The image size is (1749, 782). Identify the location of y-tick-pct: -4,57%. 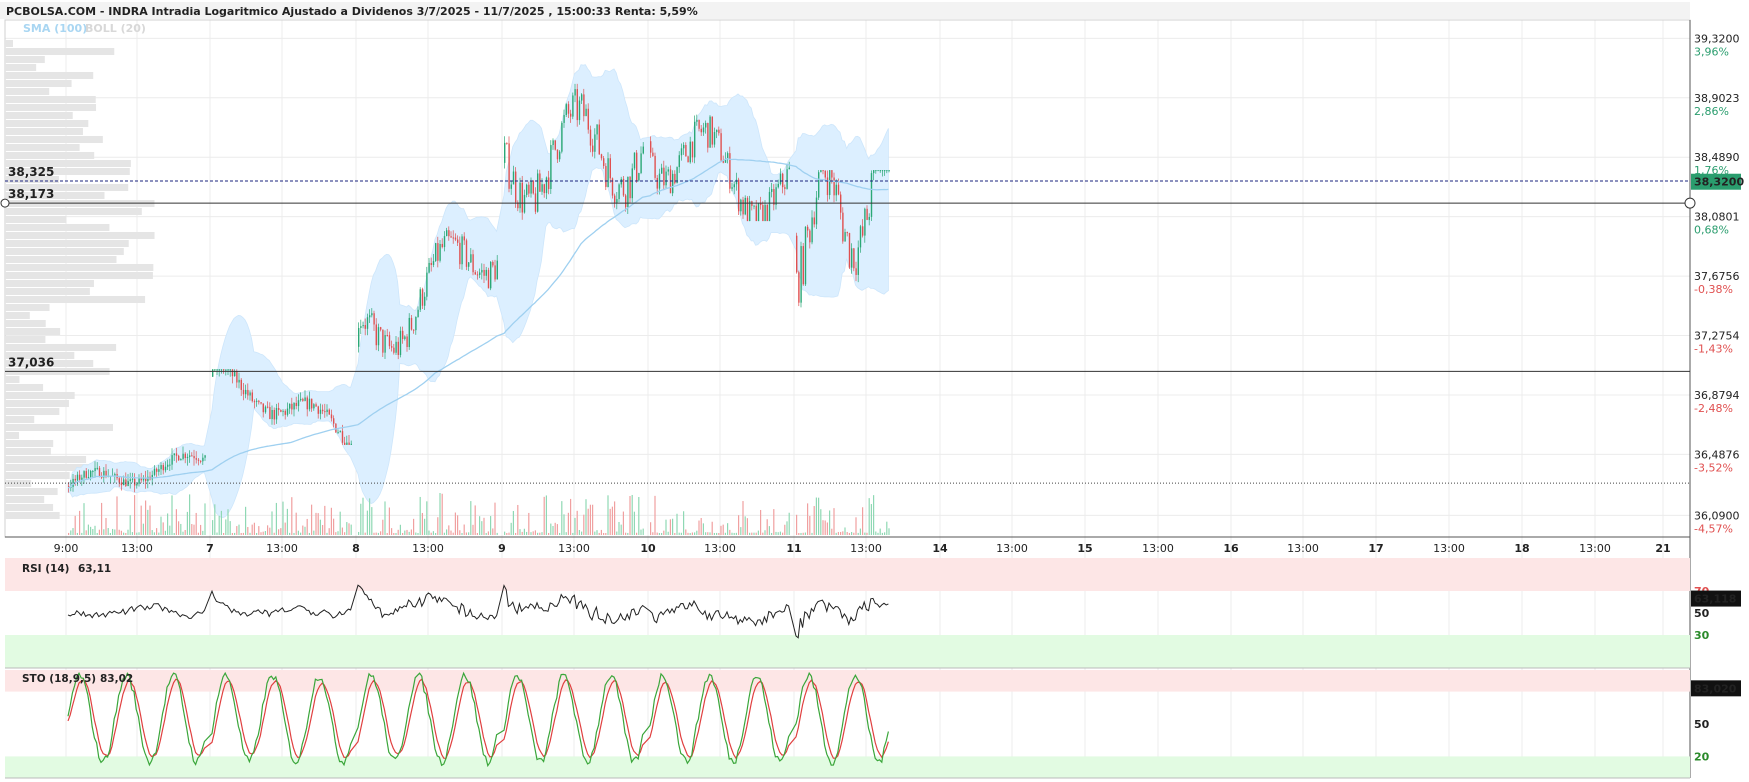
(1713, 528).